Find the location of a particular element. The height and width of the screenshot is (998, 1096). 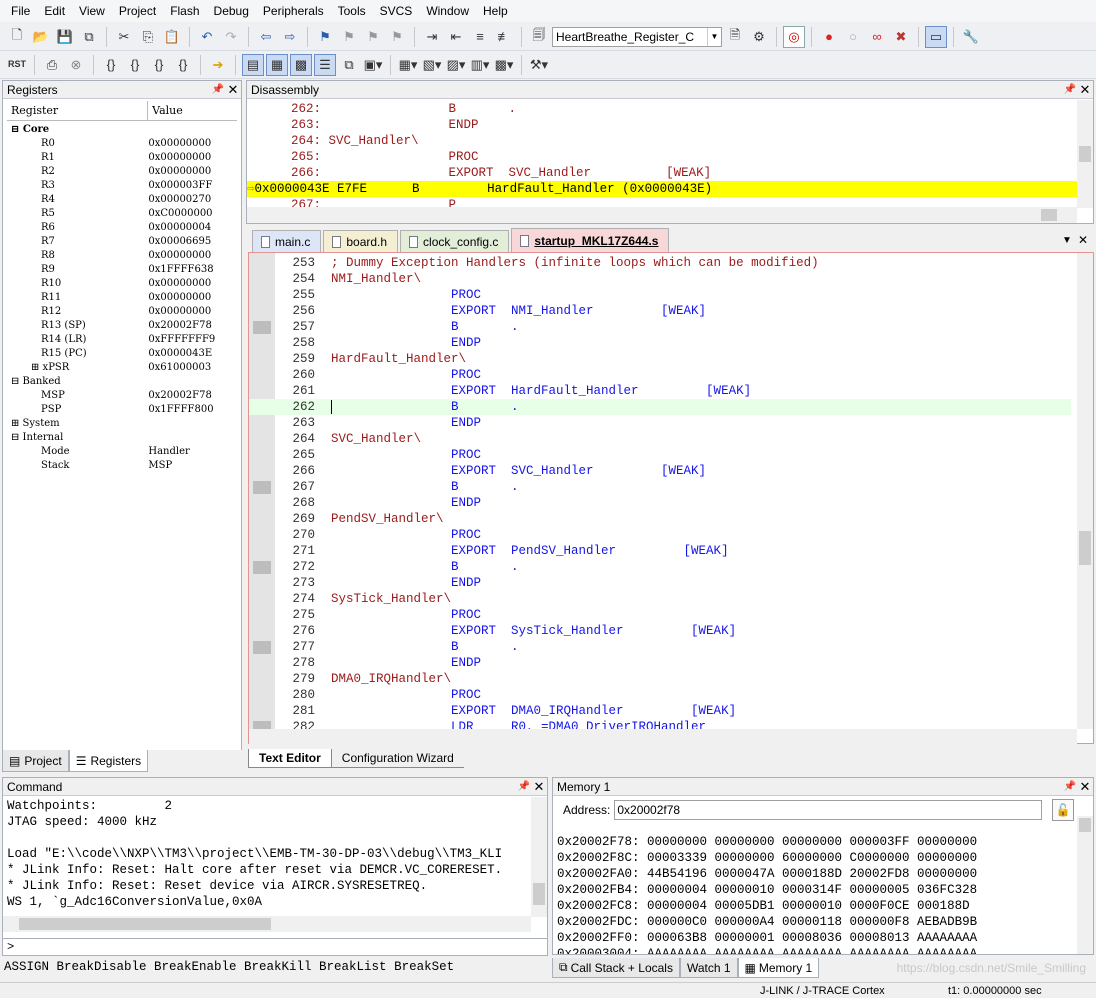

menu-item-project: Project is located at coordinates (137, 11).